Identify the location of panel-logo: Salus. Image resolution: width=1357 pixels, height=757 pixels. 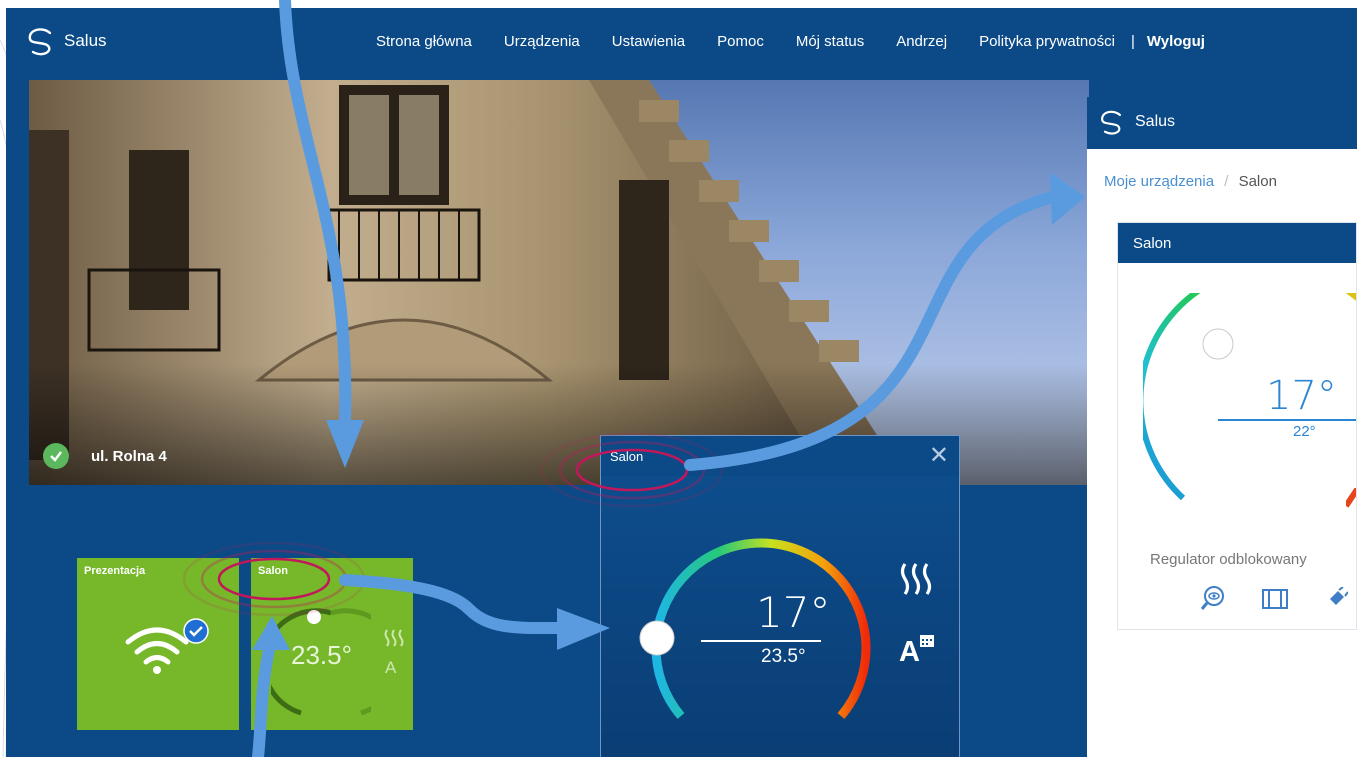
(1136, 122).